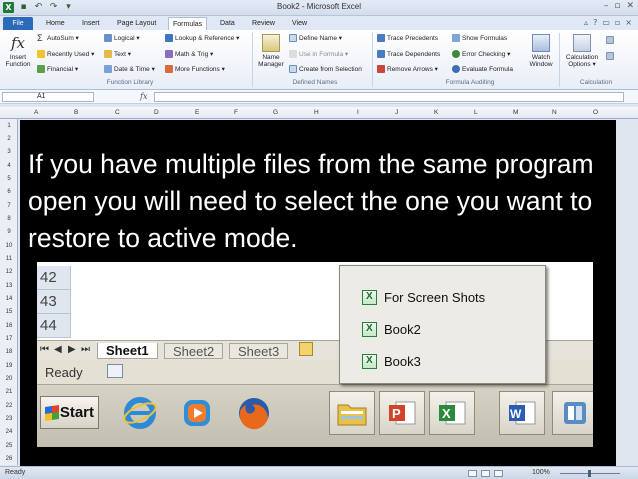  I want to click on math-trig-button: Math & Trig ▾, so click(189, 54).